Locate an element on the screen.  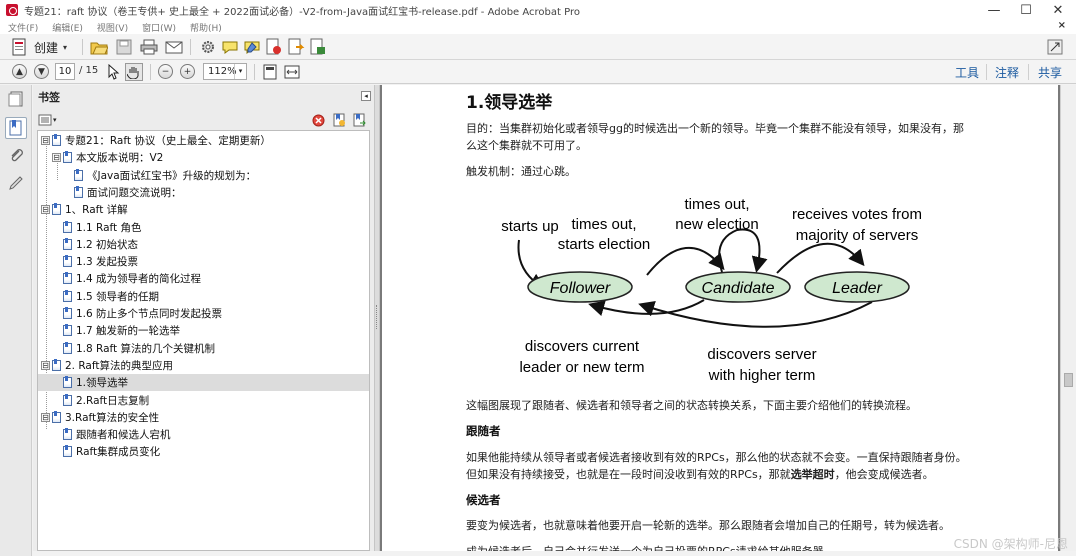
bookmark-item: 面试问题交流说明： is located at coordinates (203, 192).